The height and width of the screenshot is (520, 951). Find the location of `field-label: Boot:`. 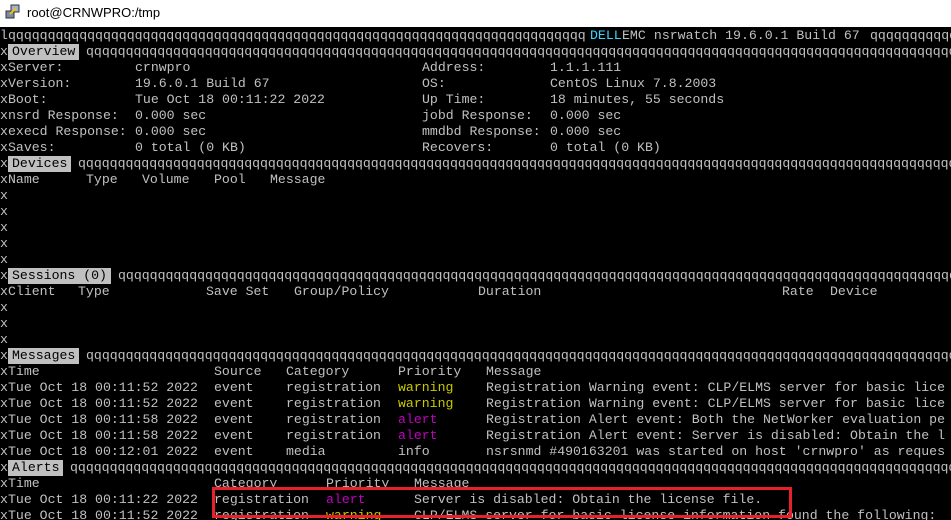

field-label: Boot: is located at coordinates (28, 99).